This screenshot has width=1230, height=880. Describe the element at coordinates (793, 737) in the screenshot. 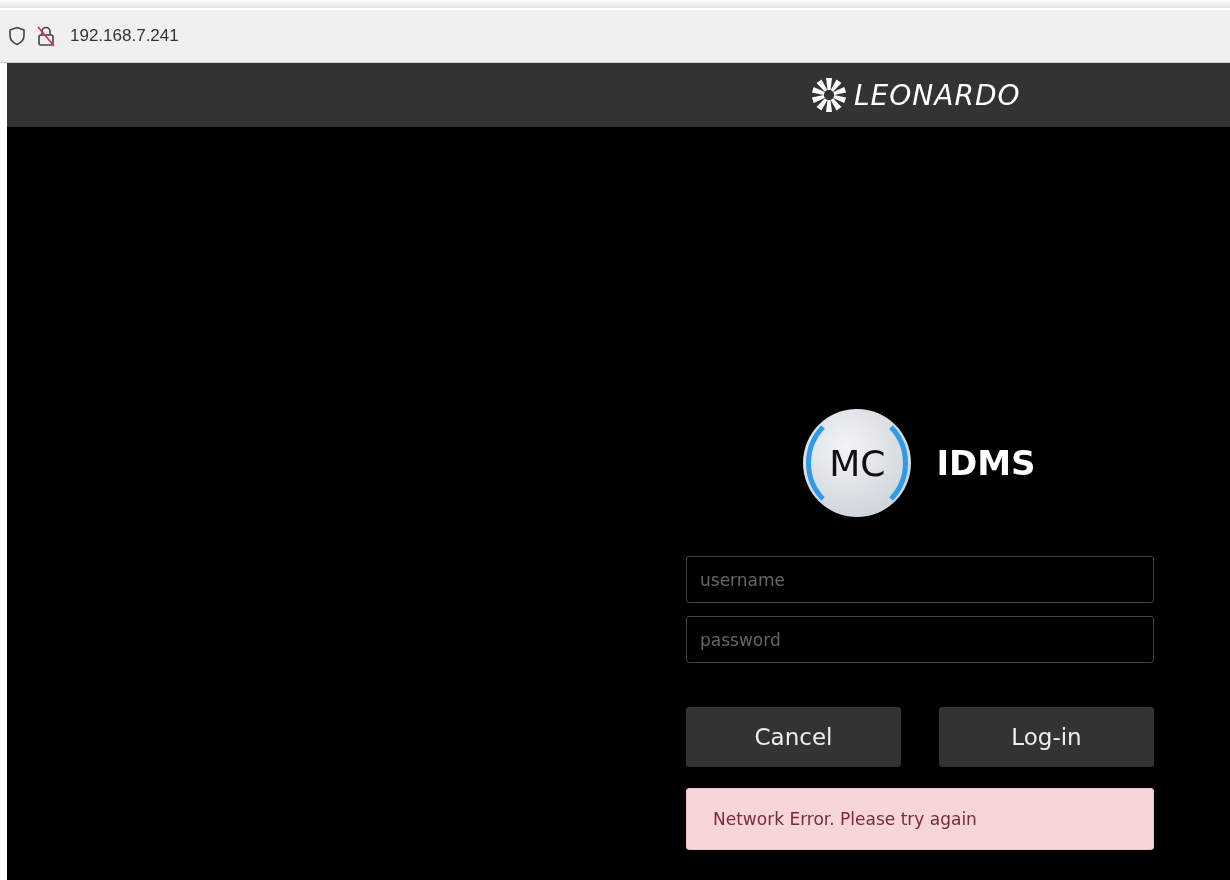

I see `action-button: Cancel` at that location.